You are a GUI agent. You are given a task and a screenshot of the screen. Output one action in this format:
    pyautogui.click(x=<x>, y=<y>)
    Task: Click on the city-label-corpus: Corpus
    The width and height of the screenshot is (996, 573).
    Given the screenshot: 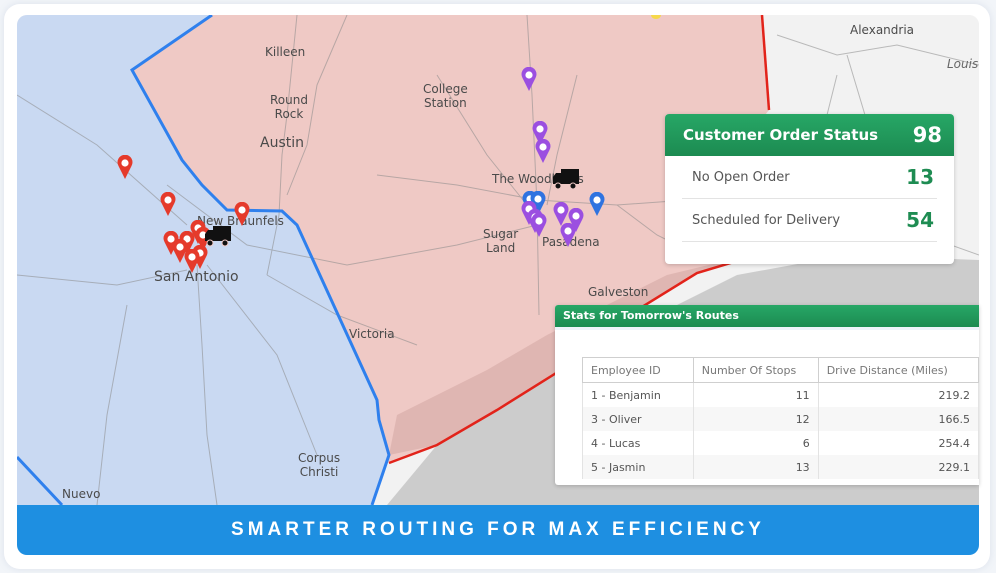 What is the action you would take?
    pyautogui.click(x=319, y=458)
    